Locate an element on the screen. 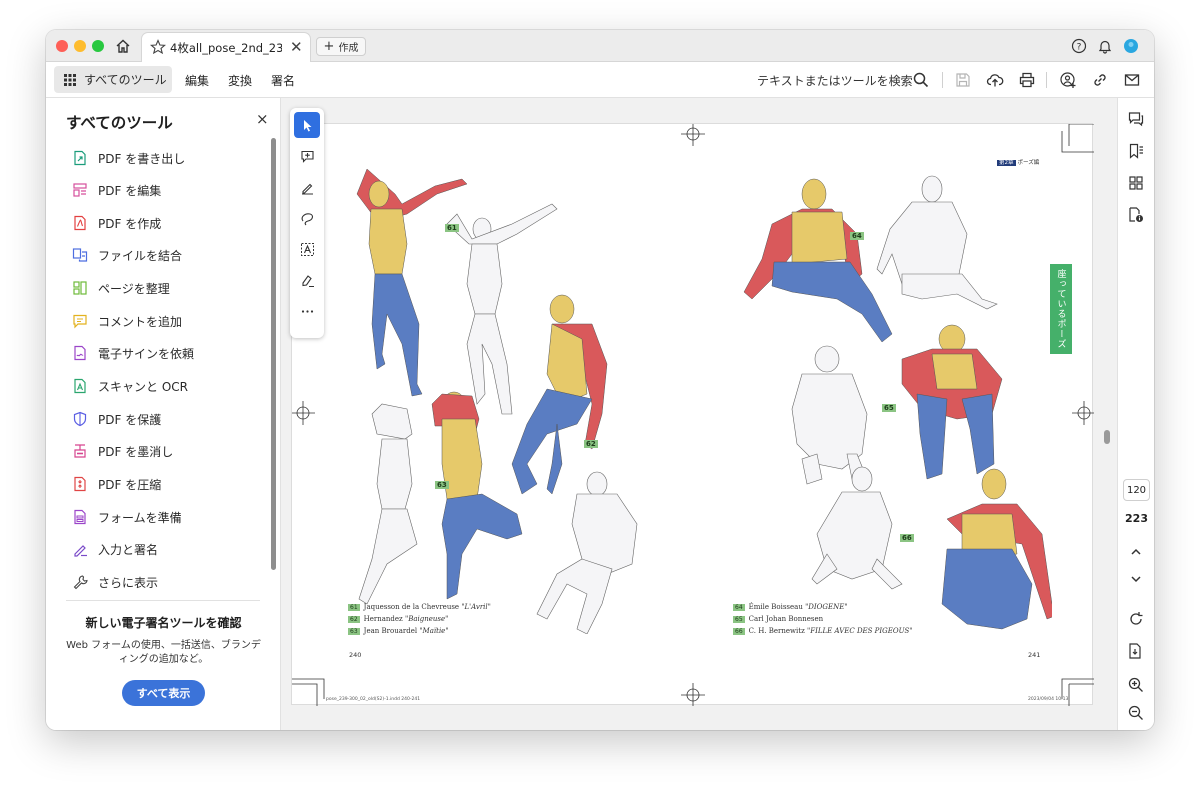 The width and height of the screenshot is (1200, 791). caption-64: 64 Émile Boisseau "DIOGENE" is located at coordinates (790, 607).